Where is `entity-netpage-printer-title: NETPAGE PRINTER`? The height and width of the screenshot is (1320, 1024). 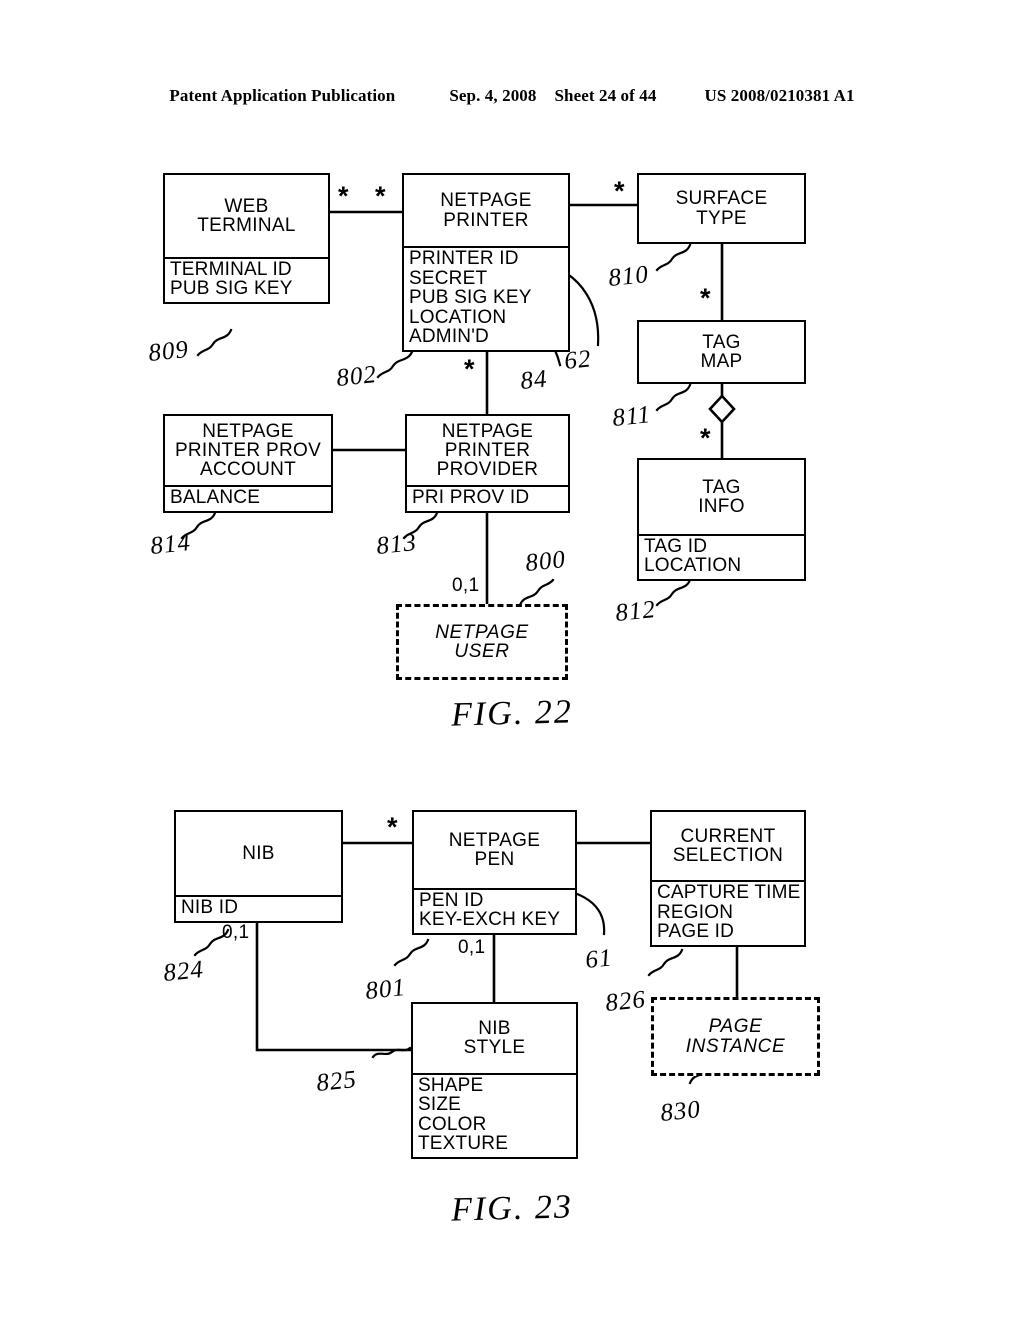 entity-netpage-printer-title: NETPAGE PRINTER is located at coordinates (486, 210).